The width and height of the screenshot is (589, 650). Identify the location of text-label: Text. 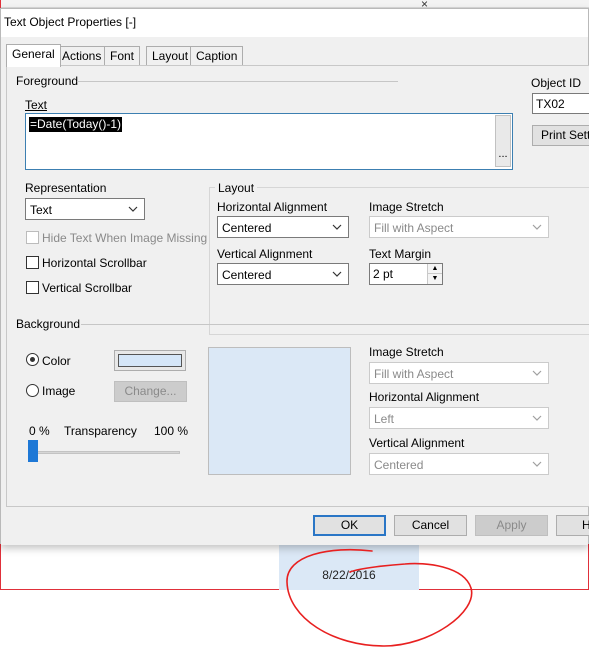
(36, 105).